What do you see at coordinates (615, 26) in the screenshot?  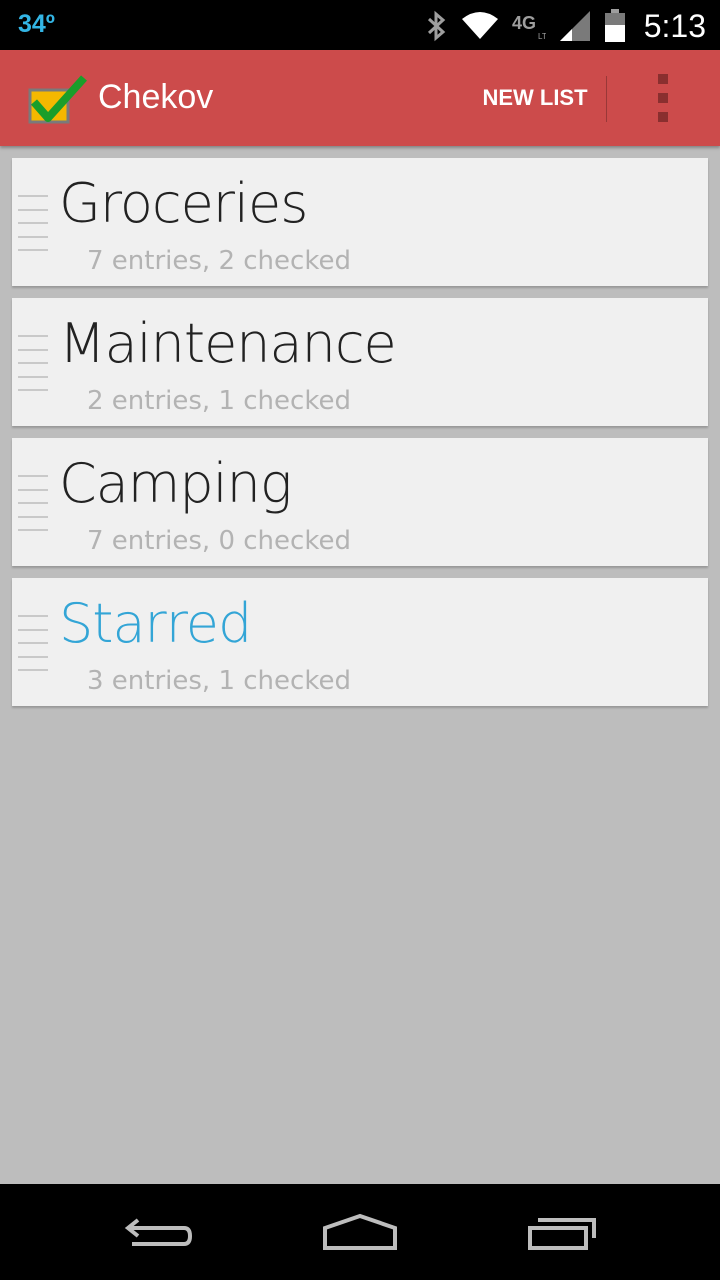 I see `battery-icon` at bounding box center [615, 26].